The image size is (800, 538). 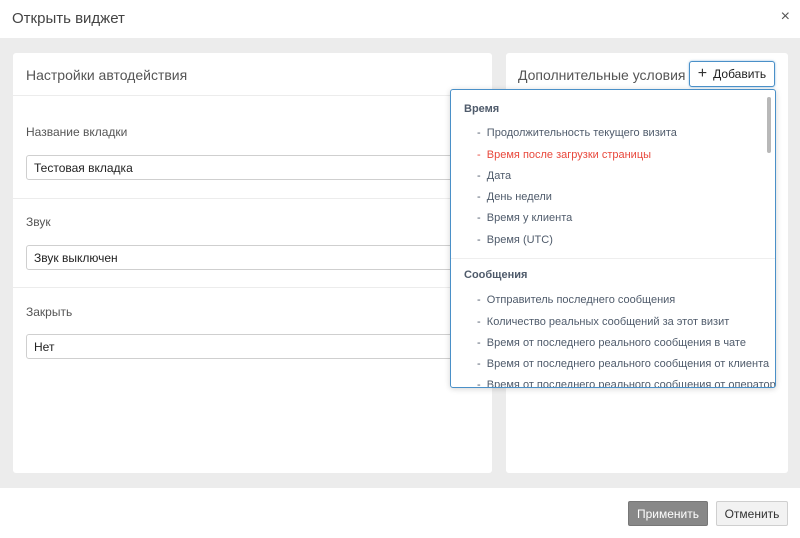 What do you see at coordinates (496, 275) in the screenshot?
I see `group-title-messages: Сообщения` at bounding box center [496, 275].